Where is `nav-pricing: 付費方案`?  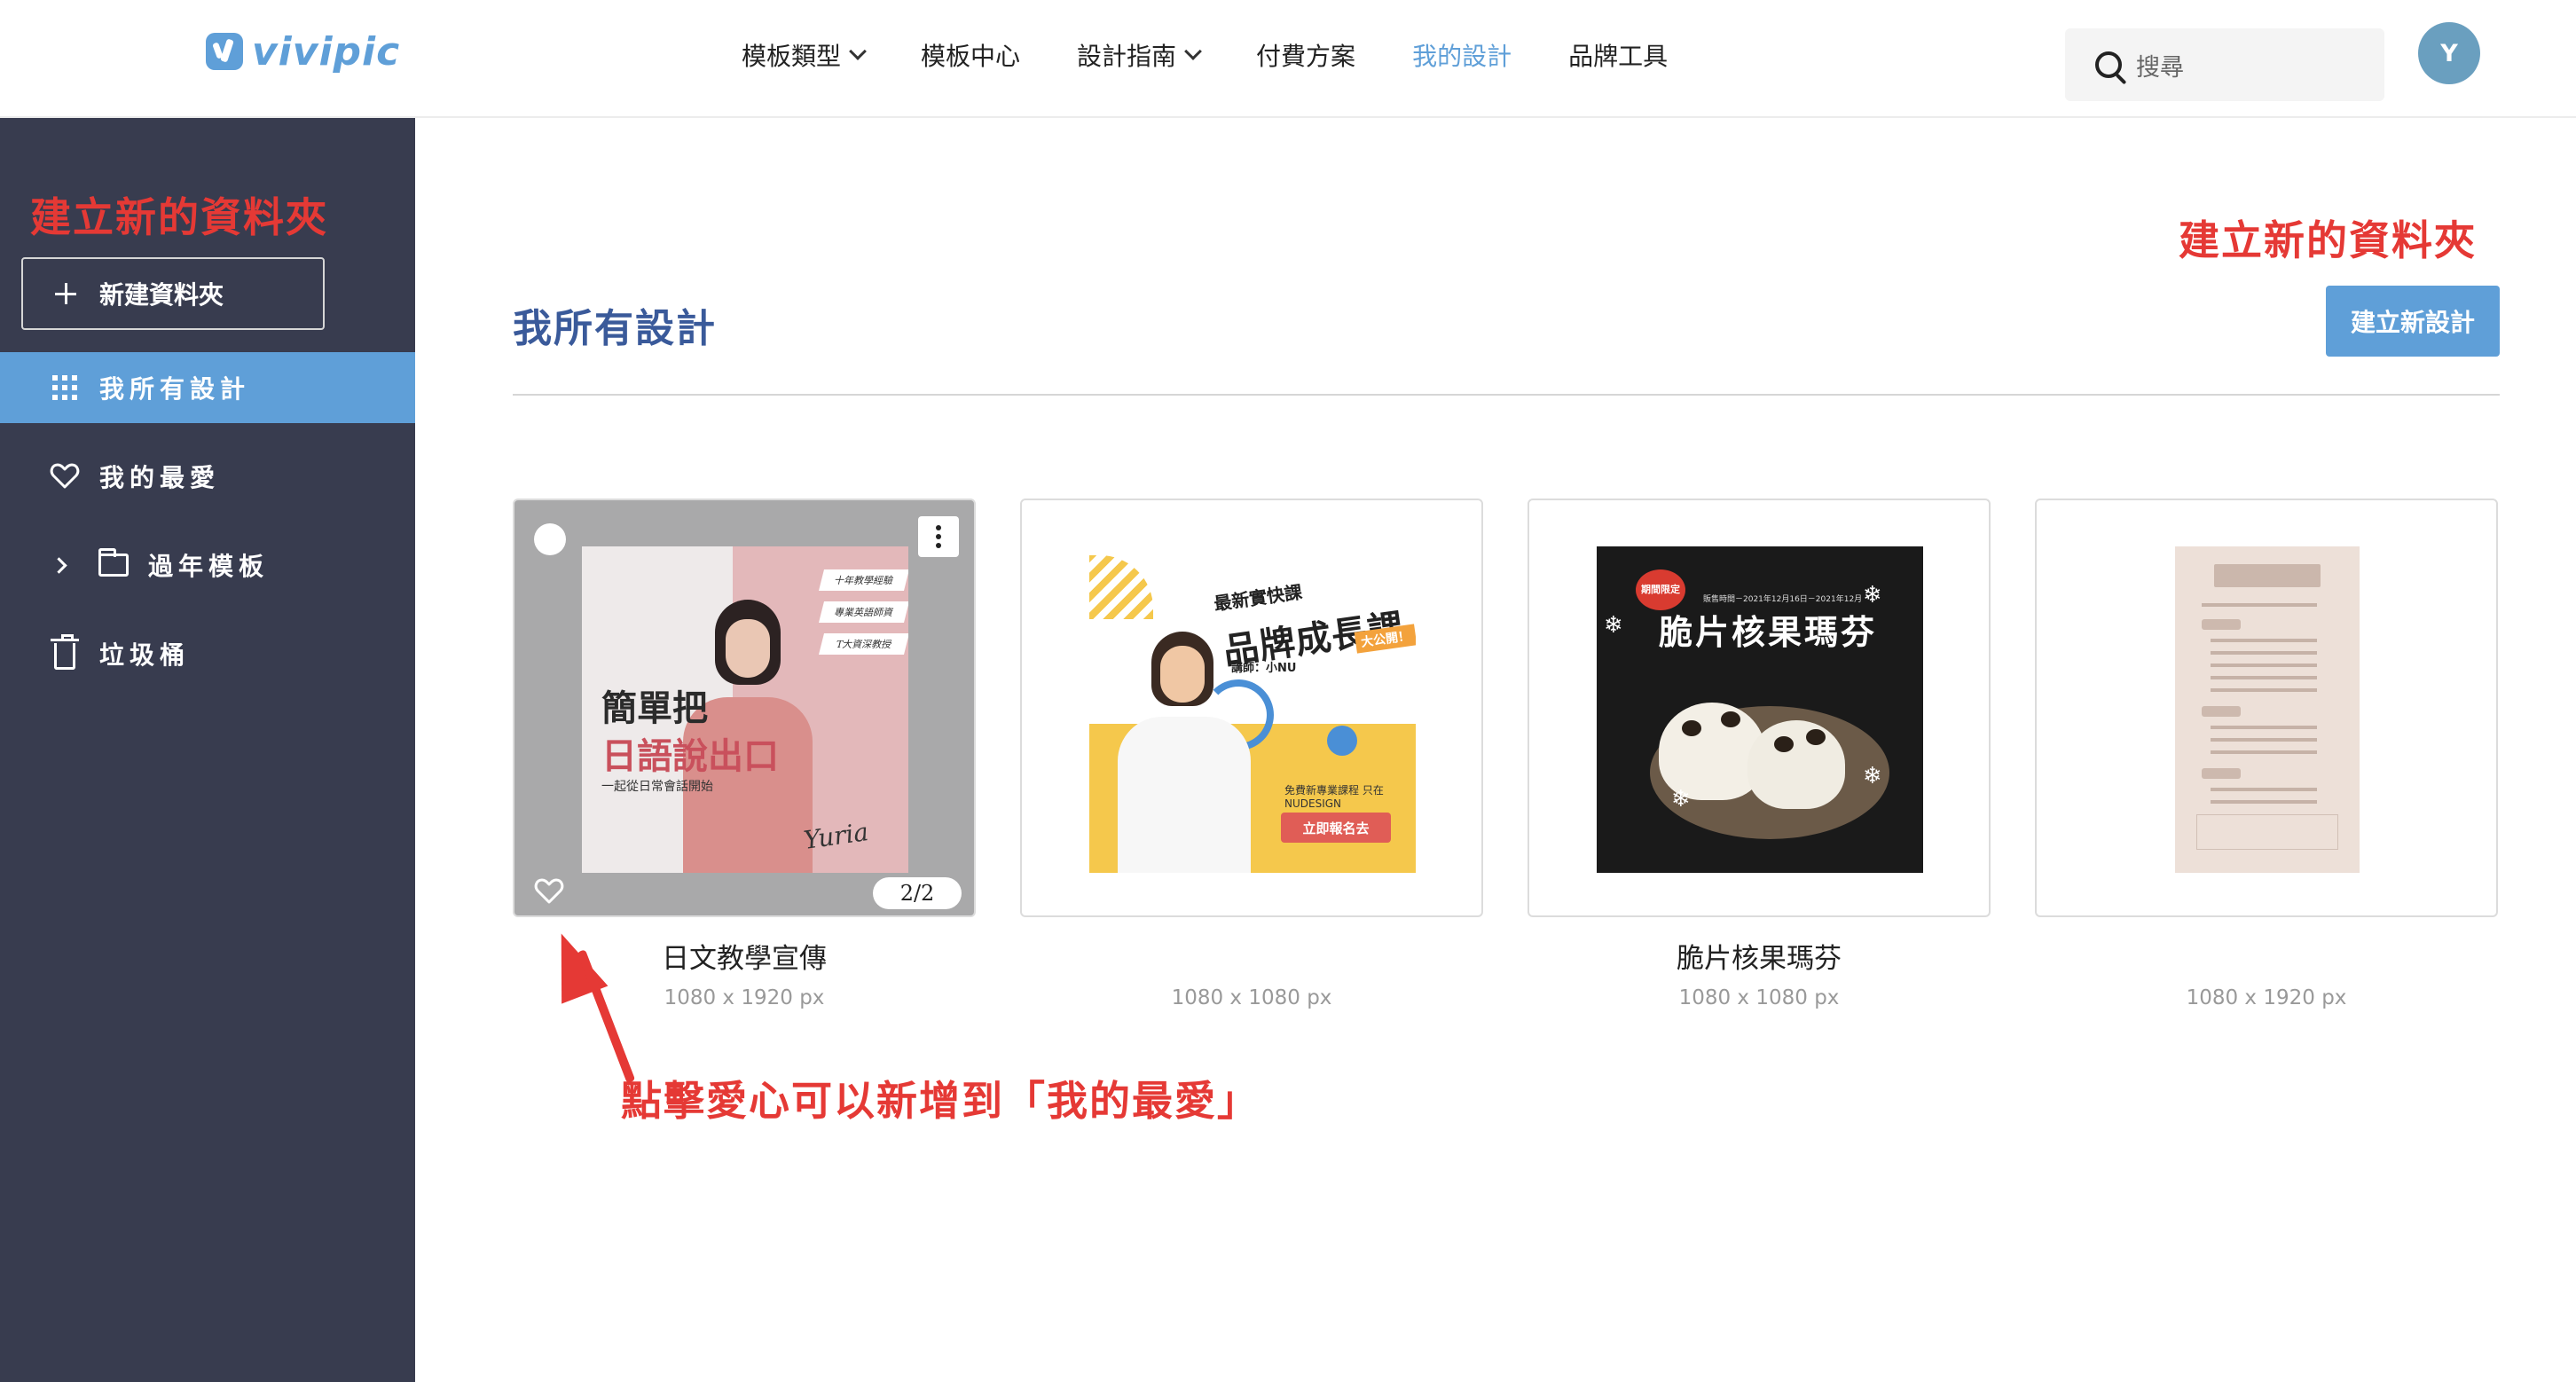
nav-pricing: 付費方案 is located at coordinates (1305, 55).